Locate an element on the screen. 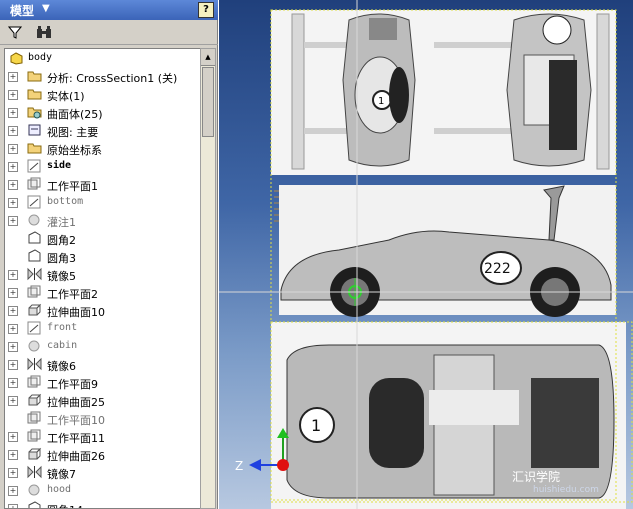 This screenshot has width=633, height=509. tree-item: + 工作平面9 is located at coordinates (102, 383).